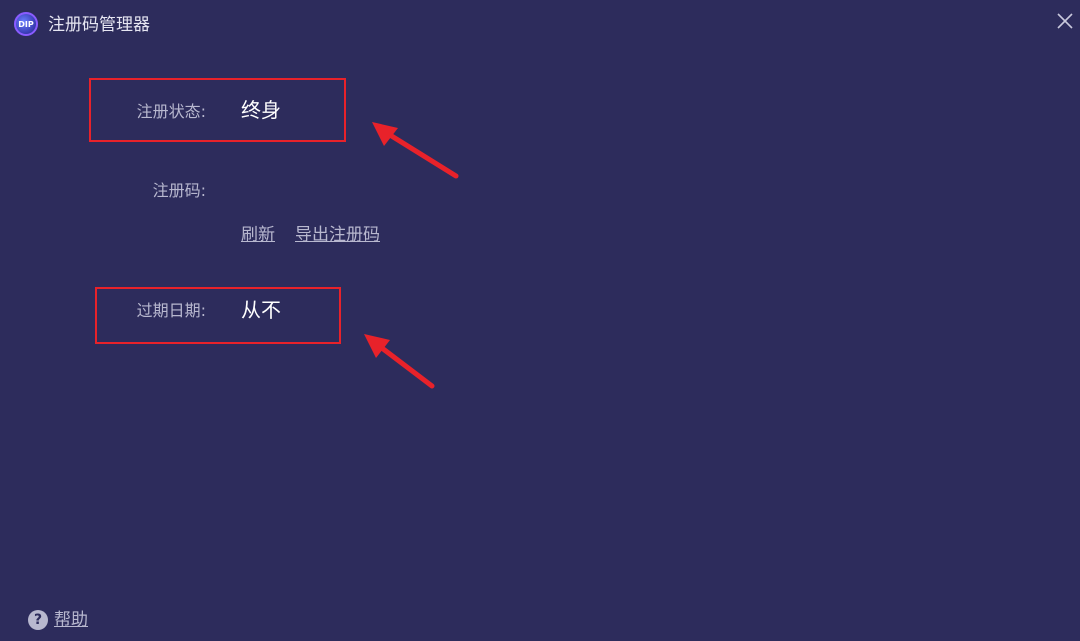 The width and height of the screenshot is (1080, 641). What do you see at coordinates (71, 620) in the screenshot?
I see `help-link: 帮助` at bounding box center [71, 620].